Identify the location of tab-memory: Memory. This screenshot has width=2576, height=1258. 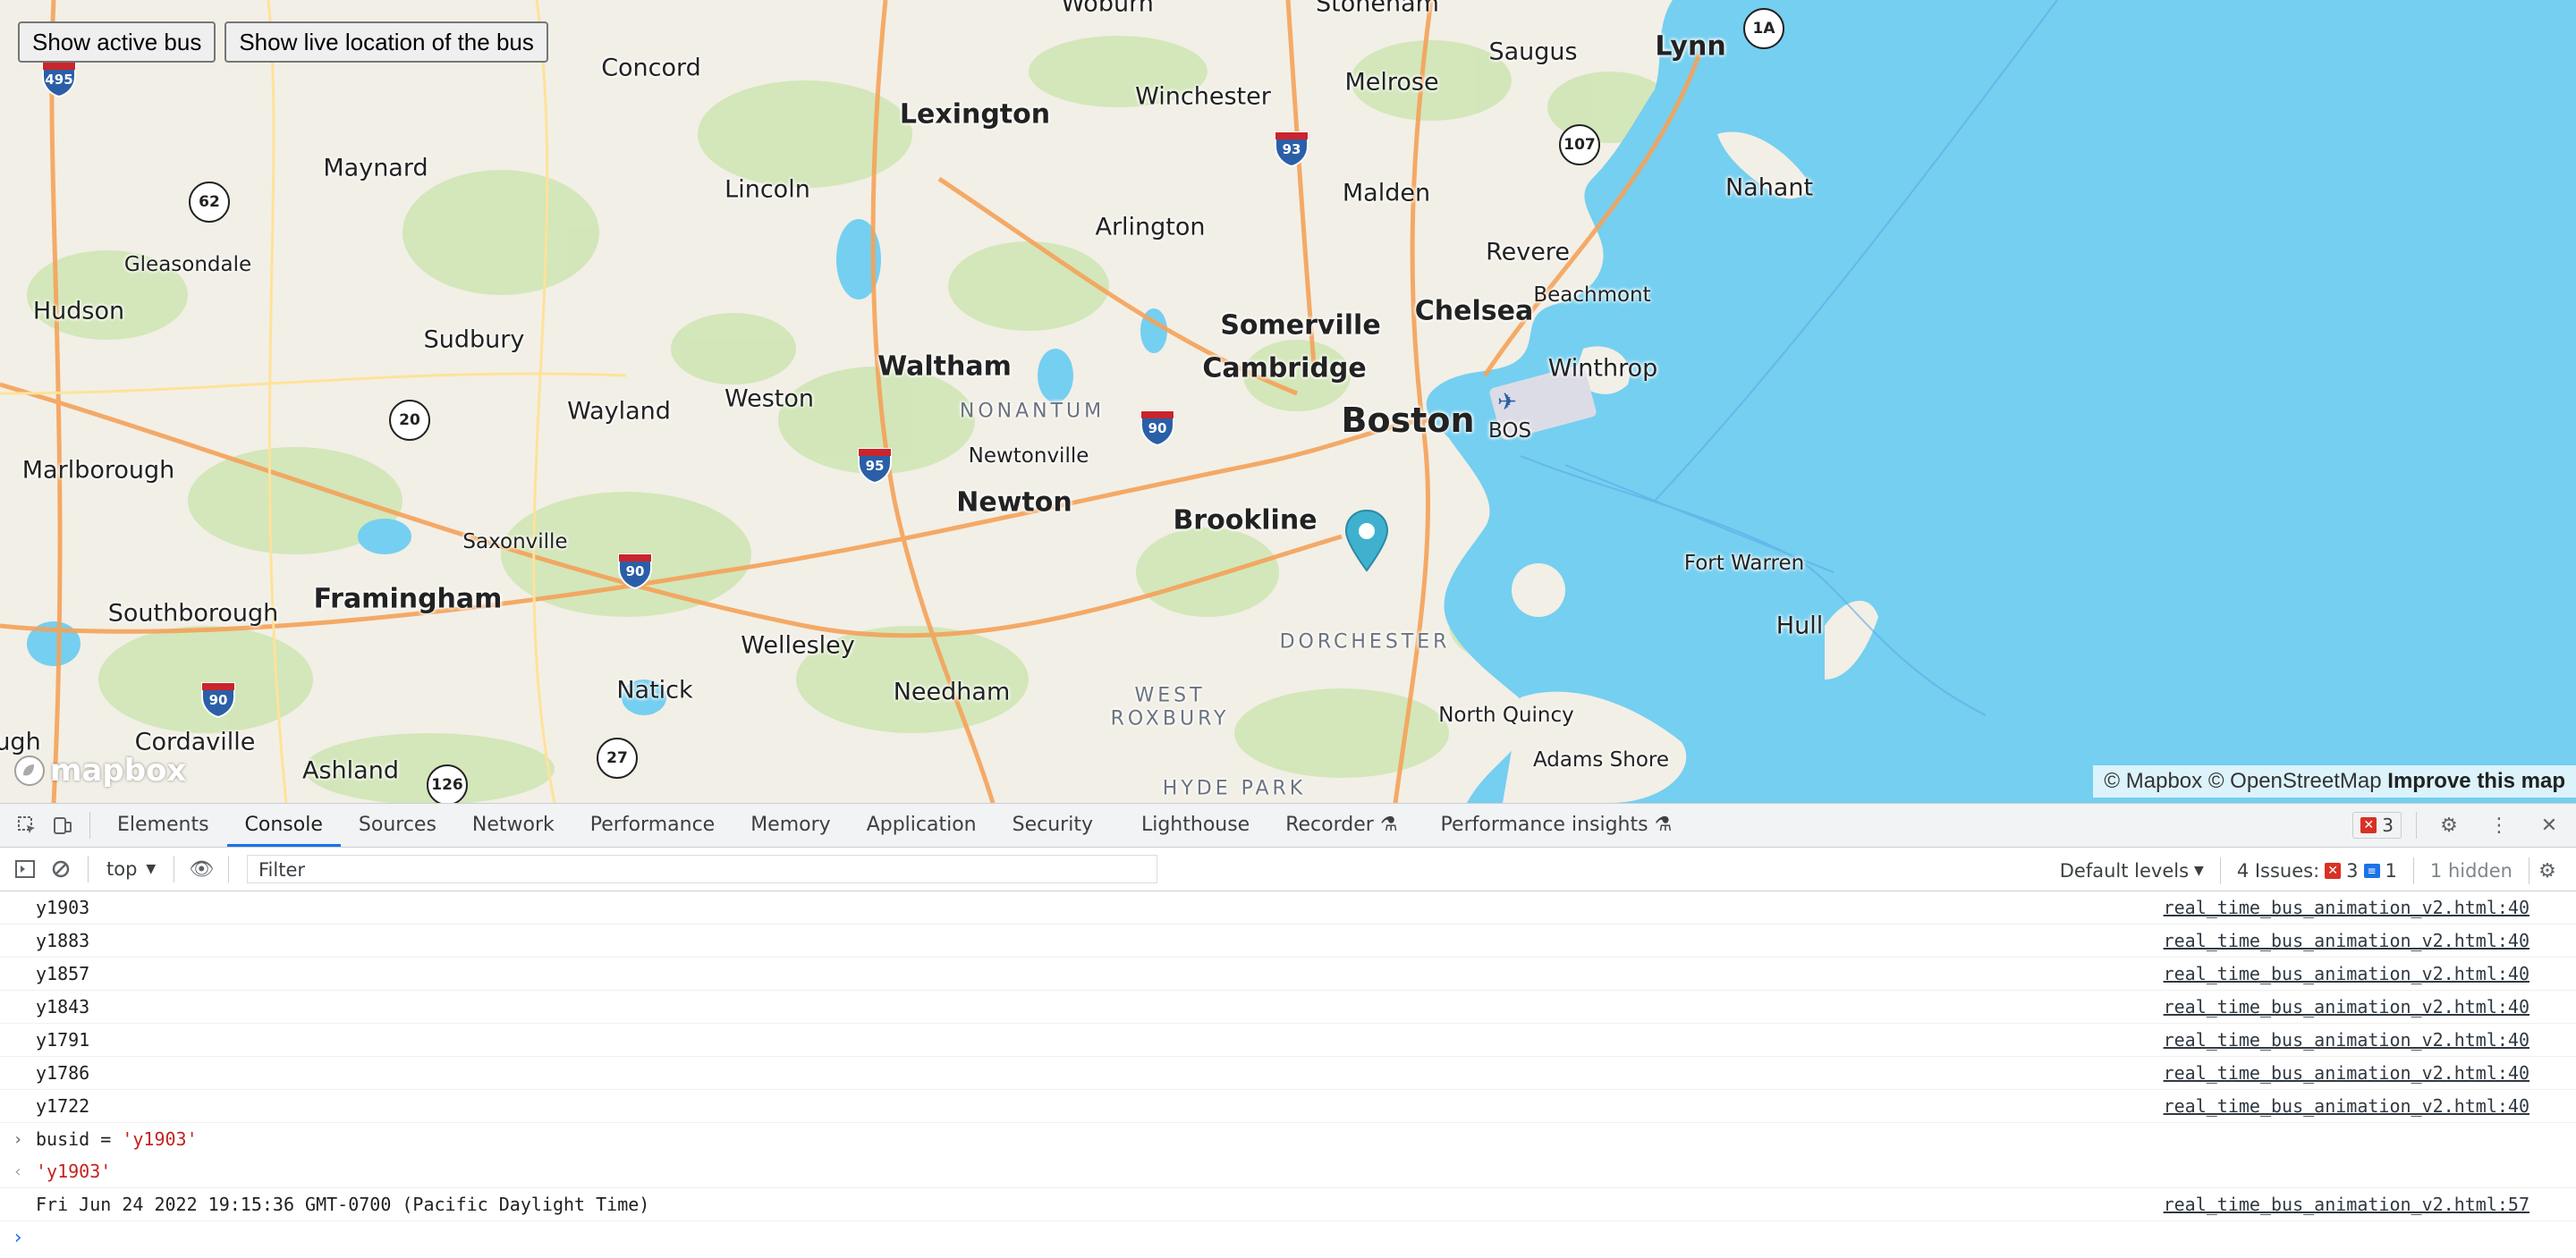
(790, 825).